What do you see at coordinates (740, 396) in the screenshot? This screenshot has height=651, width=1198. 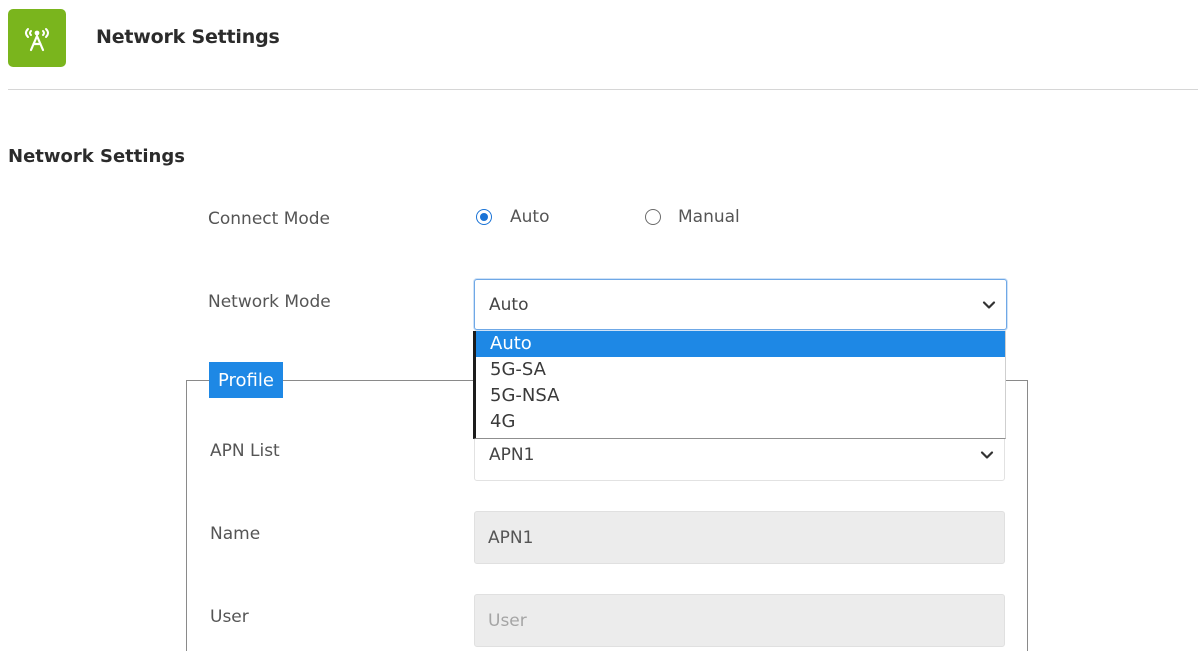 I see `dropdown-option-5g-nsa: 5G-NSA` at bounding box center [740, 396].